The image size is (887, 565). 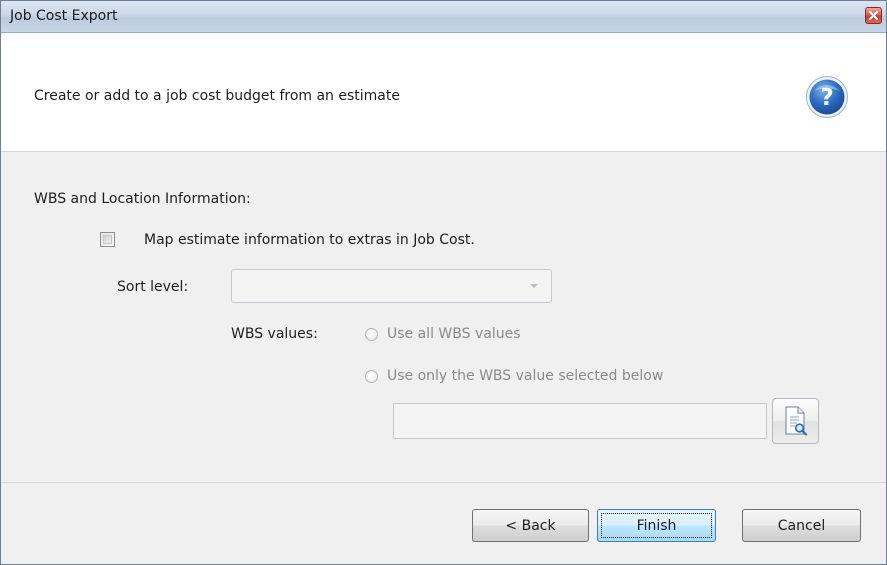 I want to click on use-selected-wbs-radio, so click(x=371, y=376).